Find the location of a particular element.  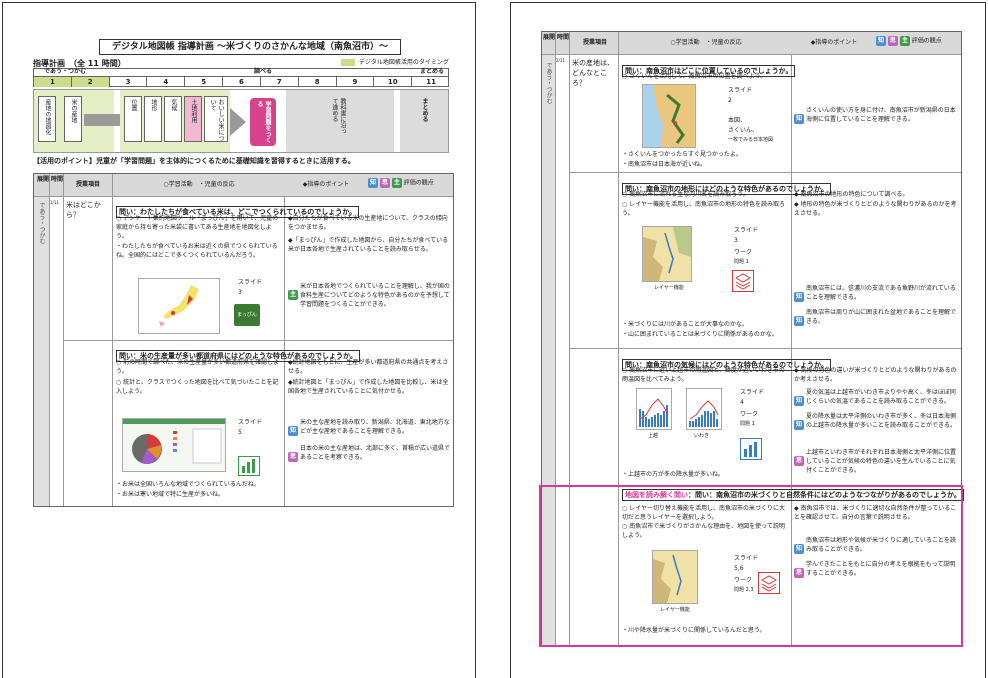

flow-box-4: 地形 is located at coordinates (153, 119).